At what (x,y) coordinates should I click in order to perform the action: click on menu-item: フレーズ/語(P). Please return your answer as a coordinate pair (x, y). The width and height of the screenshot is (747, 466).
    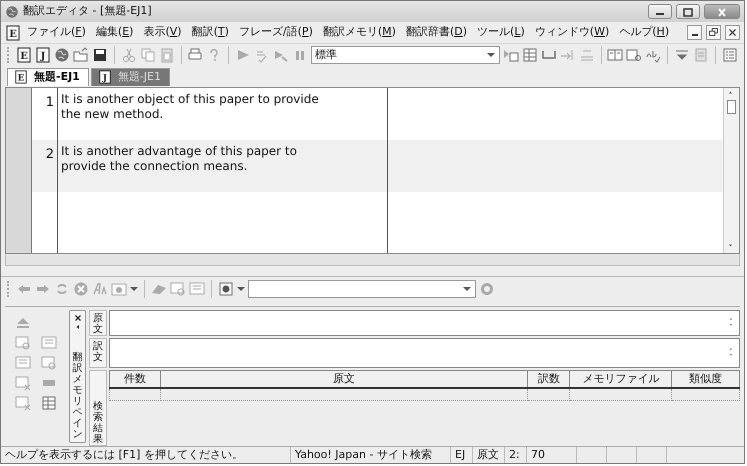
    Looking at the image, I should click on (275, 32).